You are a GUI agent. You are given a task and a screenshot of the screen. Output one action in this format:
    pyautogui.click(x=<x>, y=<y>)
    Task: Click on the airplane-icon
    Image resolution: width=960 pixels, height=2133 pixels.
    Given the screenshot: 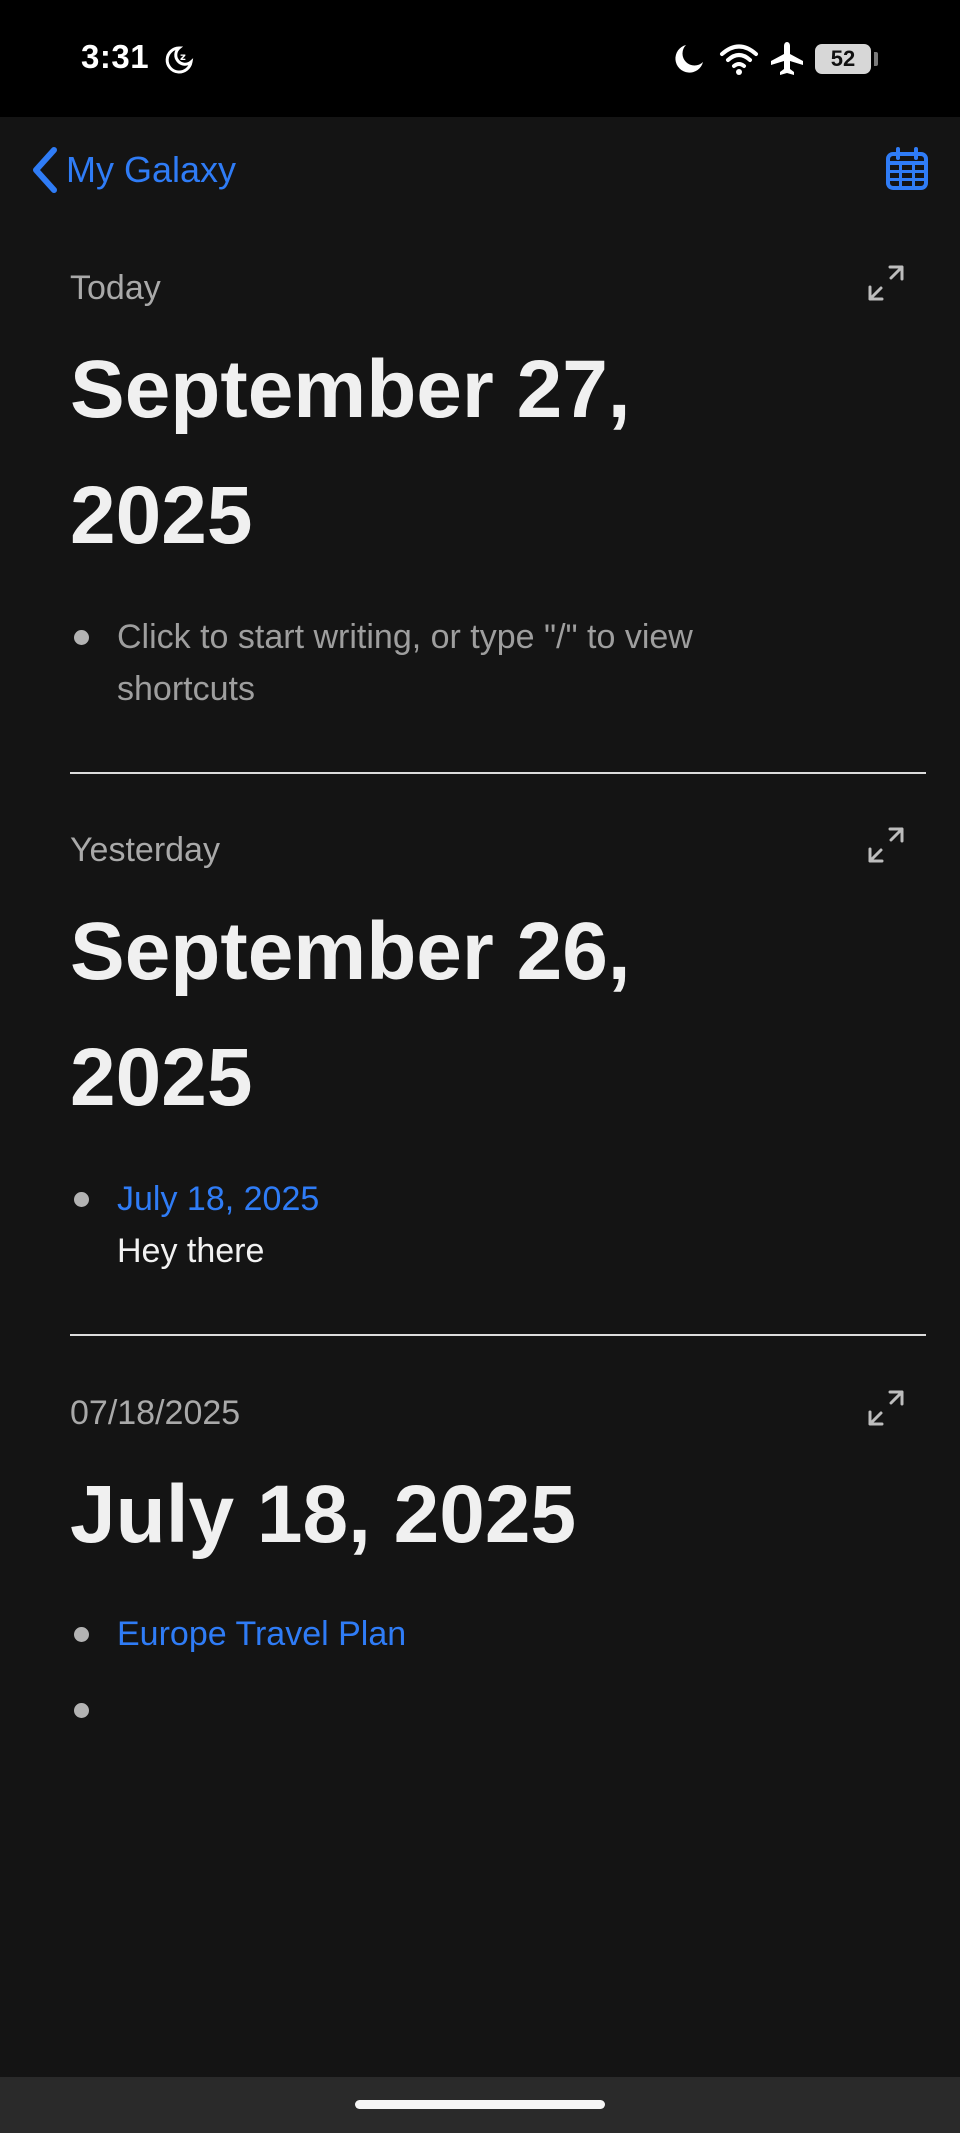 What is the action you would take?
    pyautogui.click(x=787, y=58)
    